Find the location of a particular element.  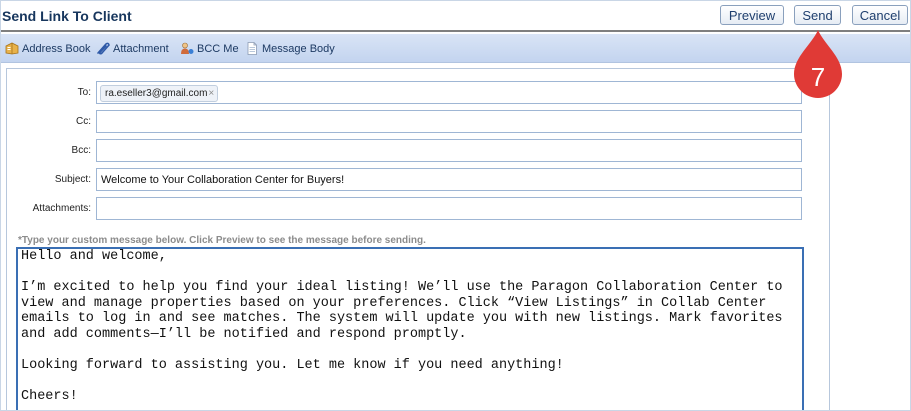

cc-label: Cc: is located at coordinates (83, 121).